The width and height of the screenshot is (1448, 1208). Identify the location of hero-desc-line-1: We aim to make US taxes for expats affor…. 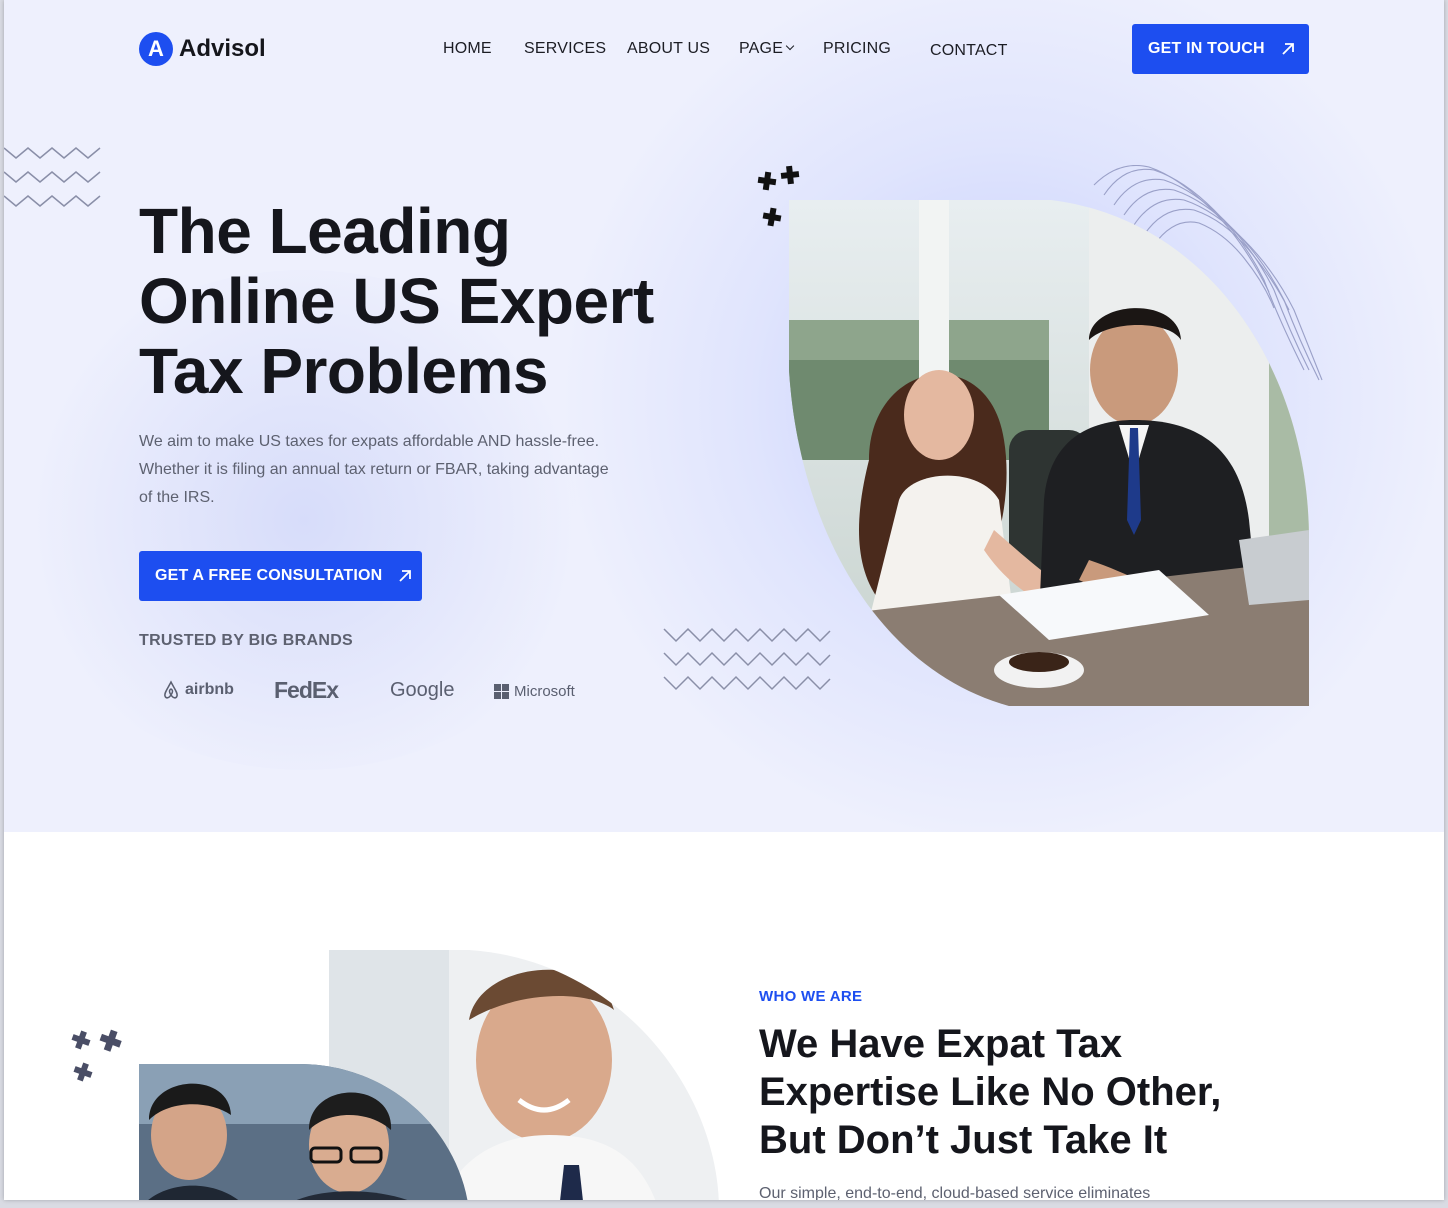
(369, 441).